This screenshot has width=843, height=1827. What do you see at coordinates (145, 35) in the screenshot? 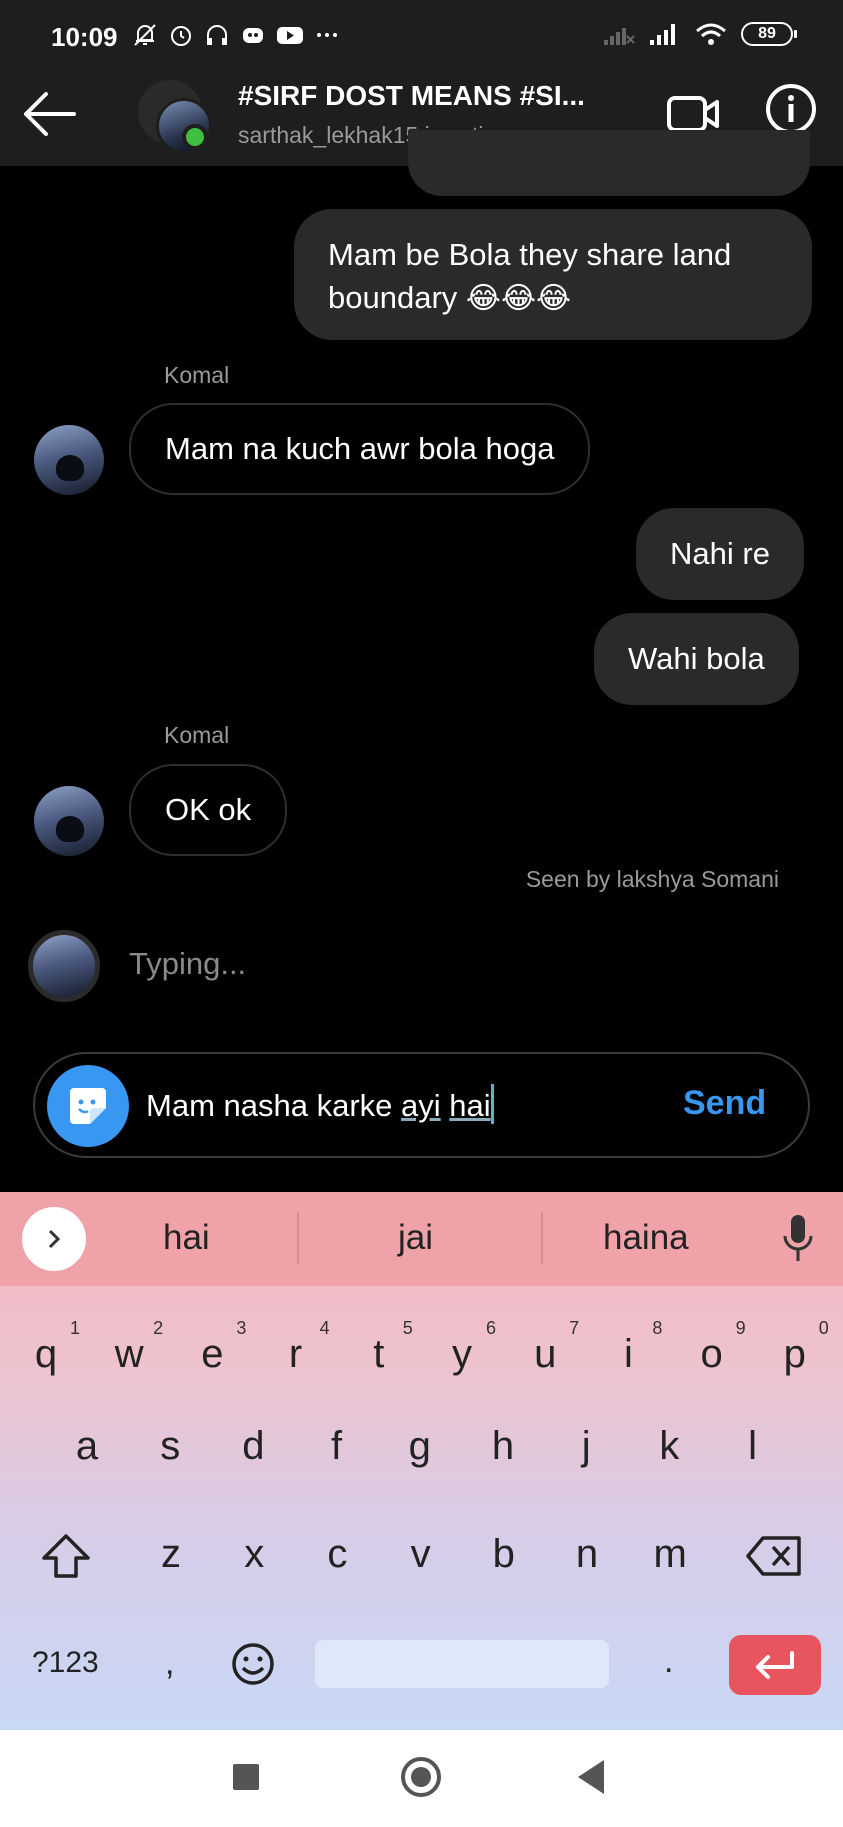
I see `mute-bell-icon` at bounding box center [145, 35].